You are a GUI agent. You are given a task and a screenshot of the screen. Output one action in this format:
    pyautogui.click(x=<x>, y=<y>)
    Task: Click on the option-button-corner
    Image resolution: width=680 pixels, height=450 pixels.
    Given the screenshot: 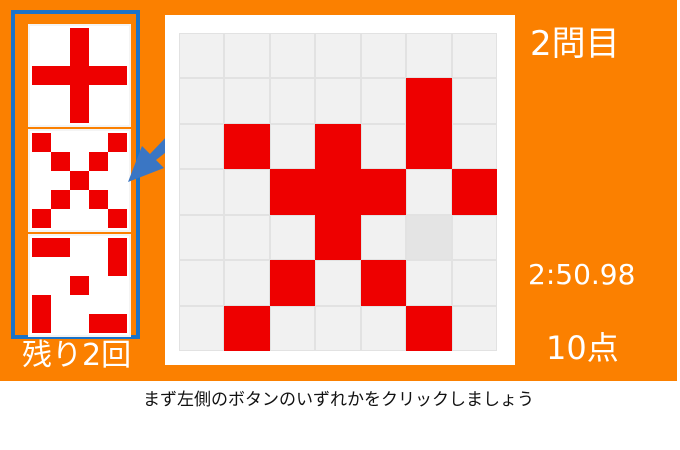 What is the action you would take?
    pyautogui.click(x=79, y=285)
    